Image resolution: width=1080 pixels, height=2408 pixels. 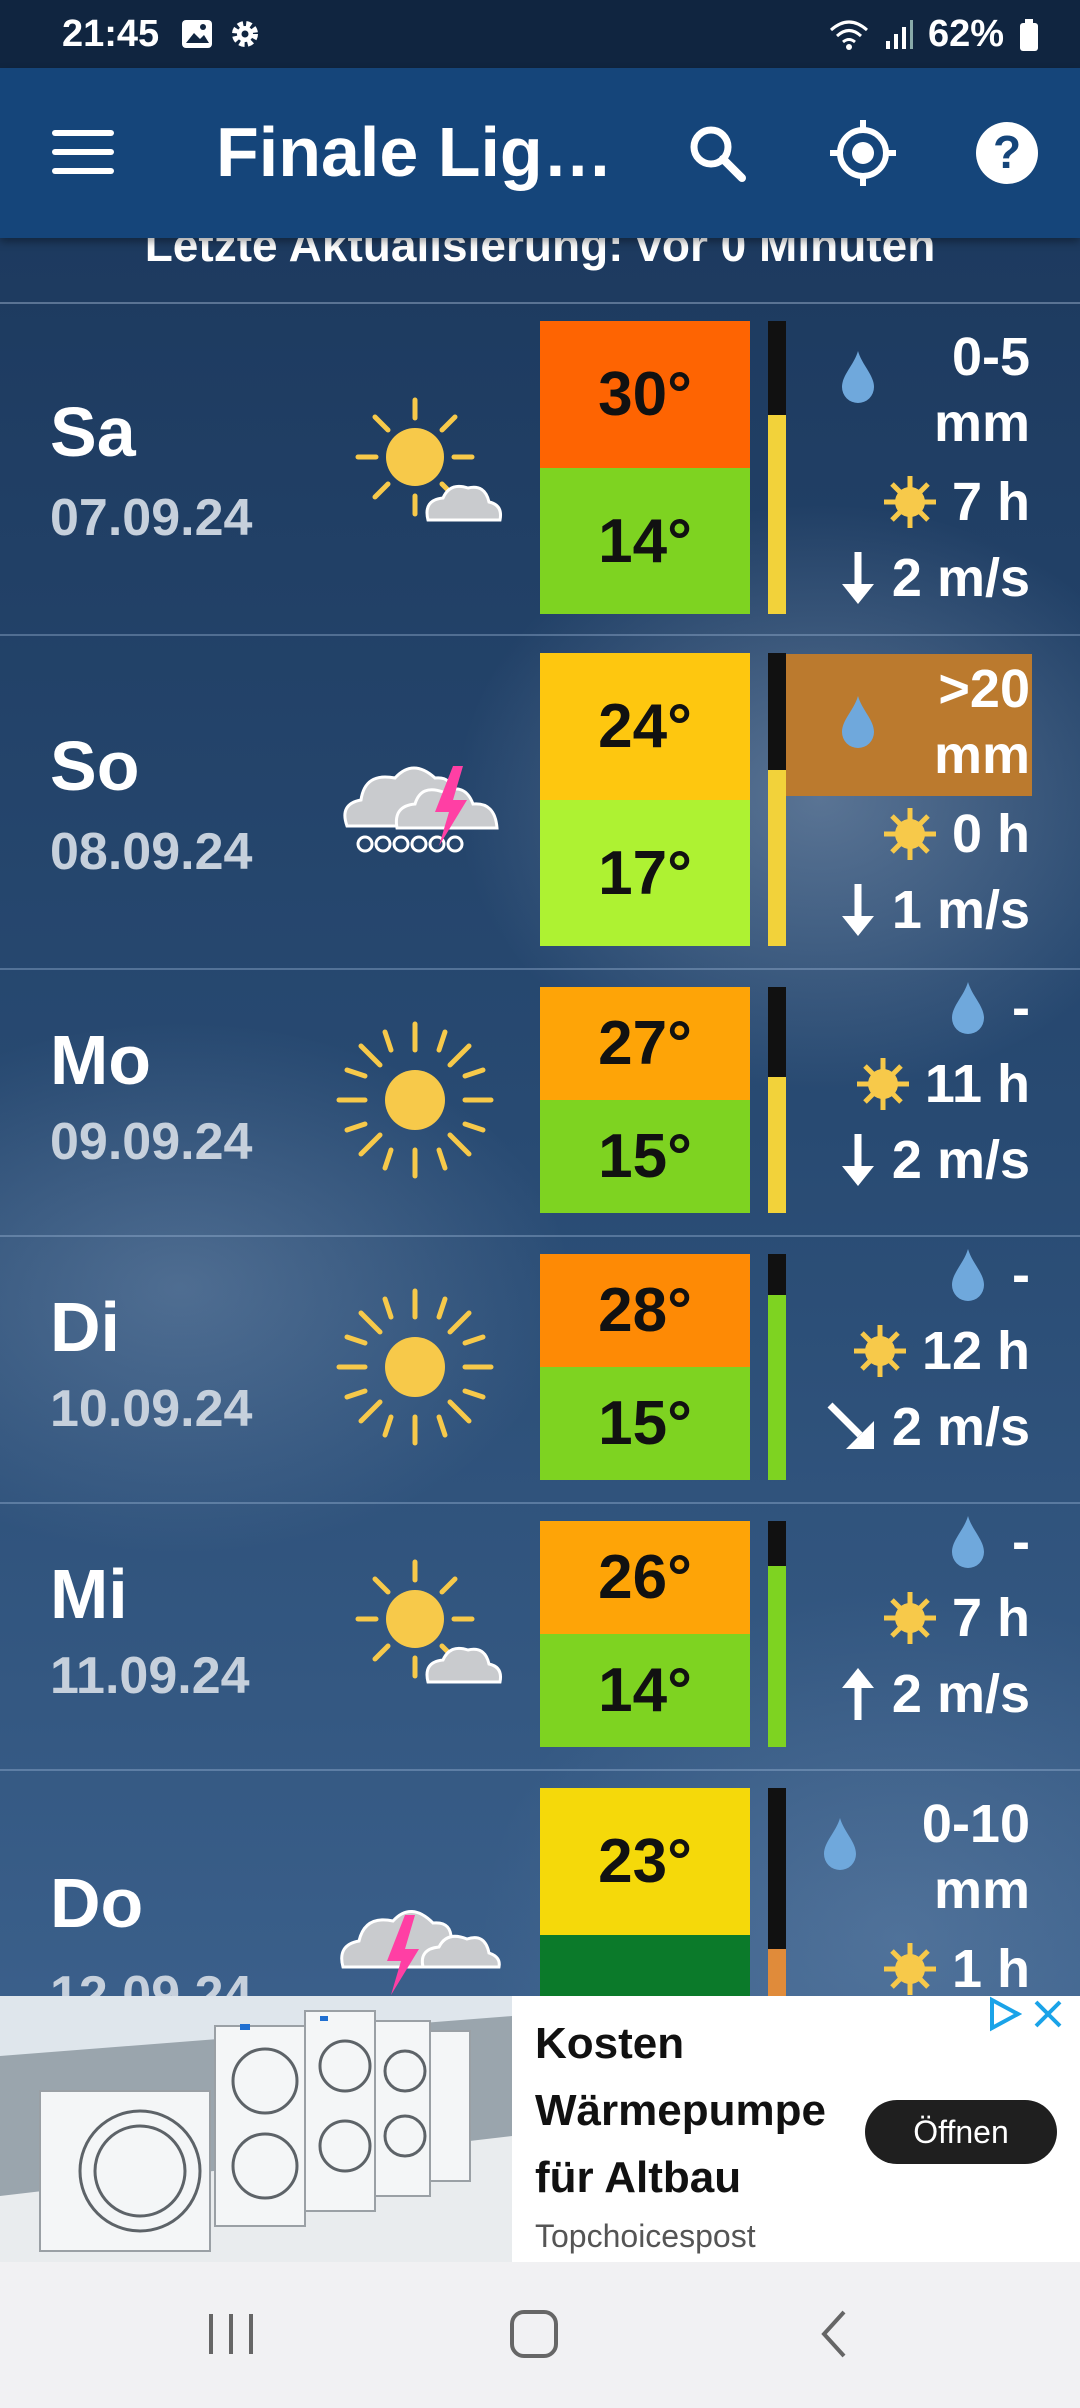 I want to click on details: - 12 h 2 m/s, so click(x=928, y=1351).